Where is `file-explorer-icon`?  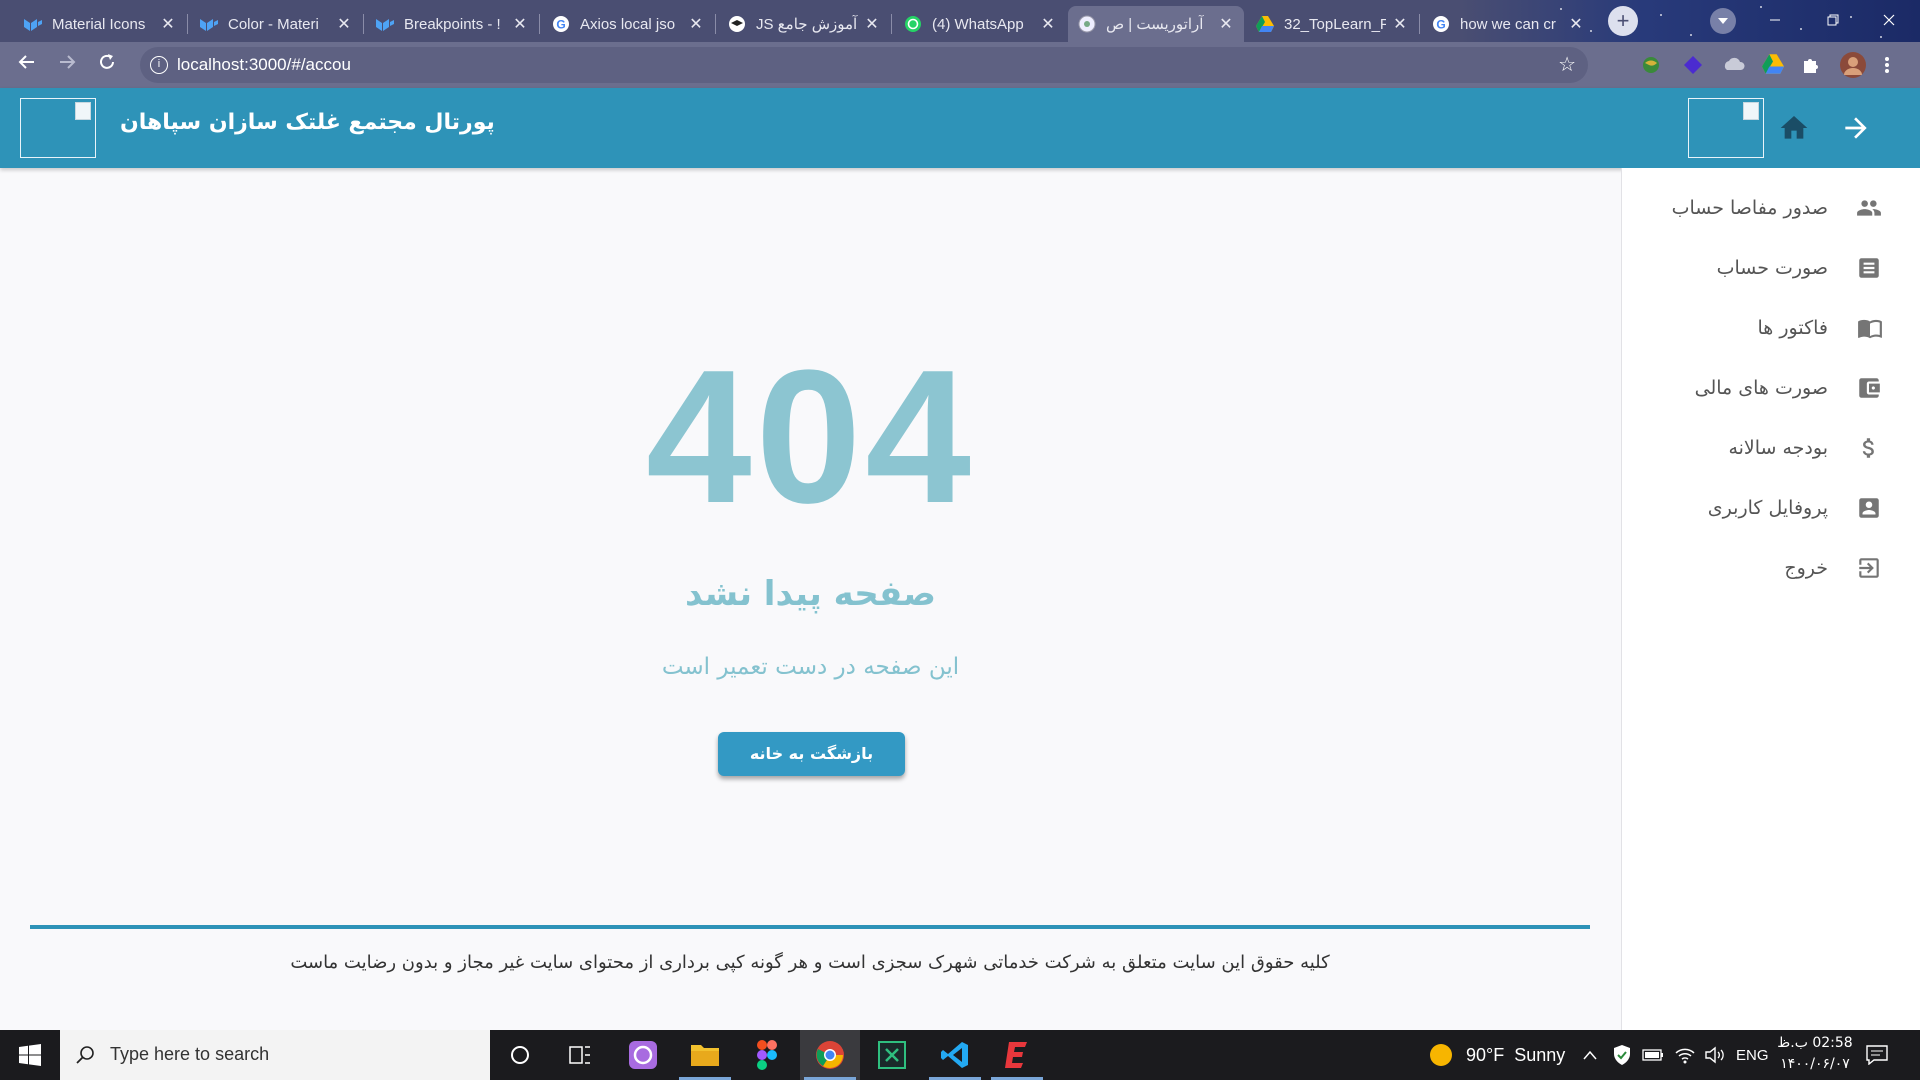 file-explorer-icon is located at coordinates (705, 1055).